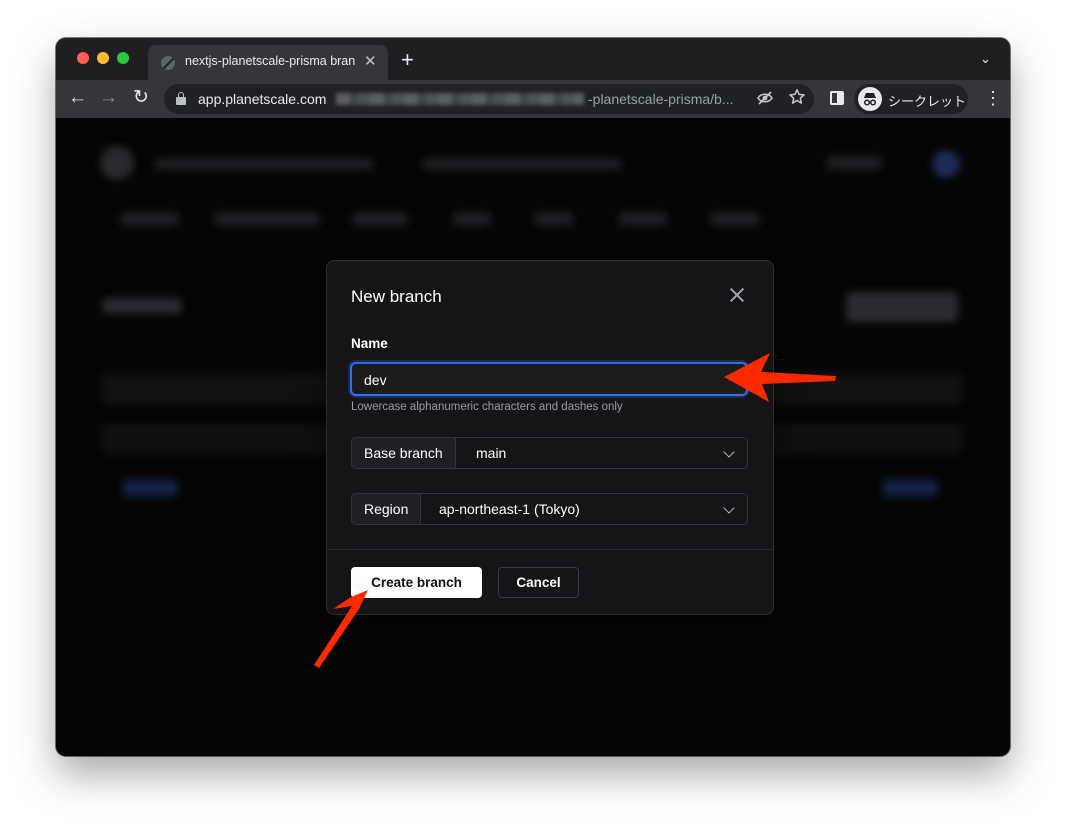 The height and width of the screenshot is (830, 1066). What do you see at coordinates (341, 629) in the screenshot?
I see `annotation-arrow-to-create-button` at bounding box center [341, 629].